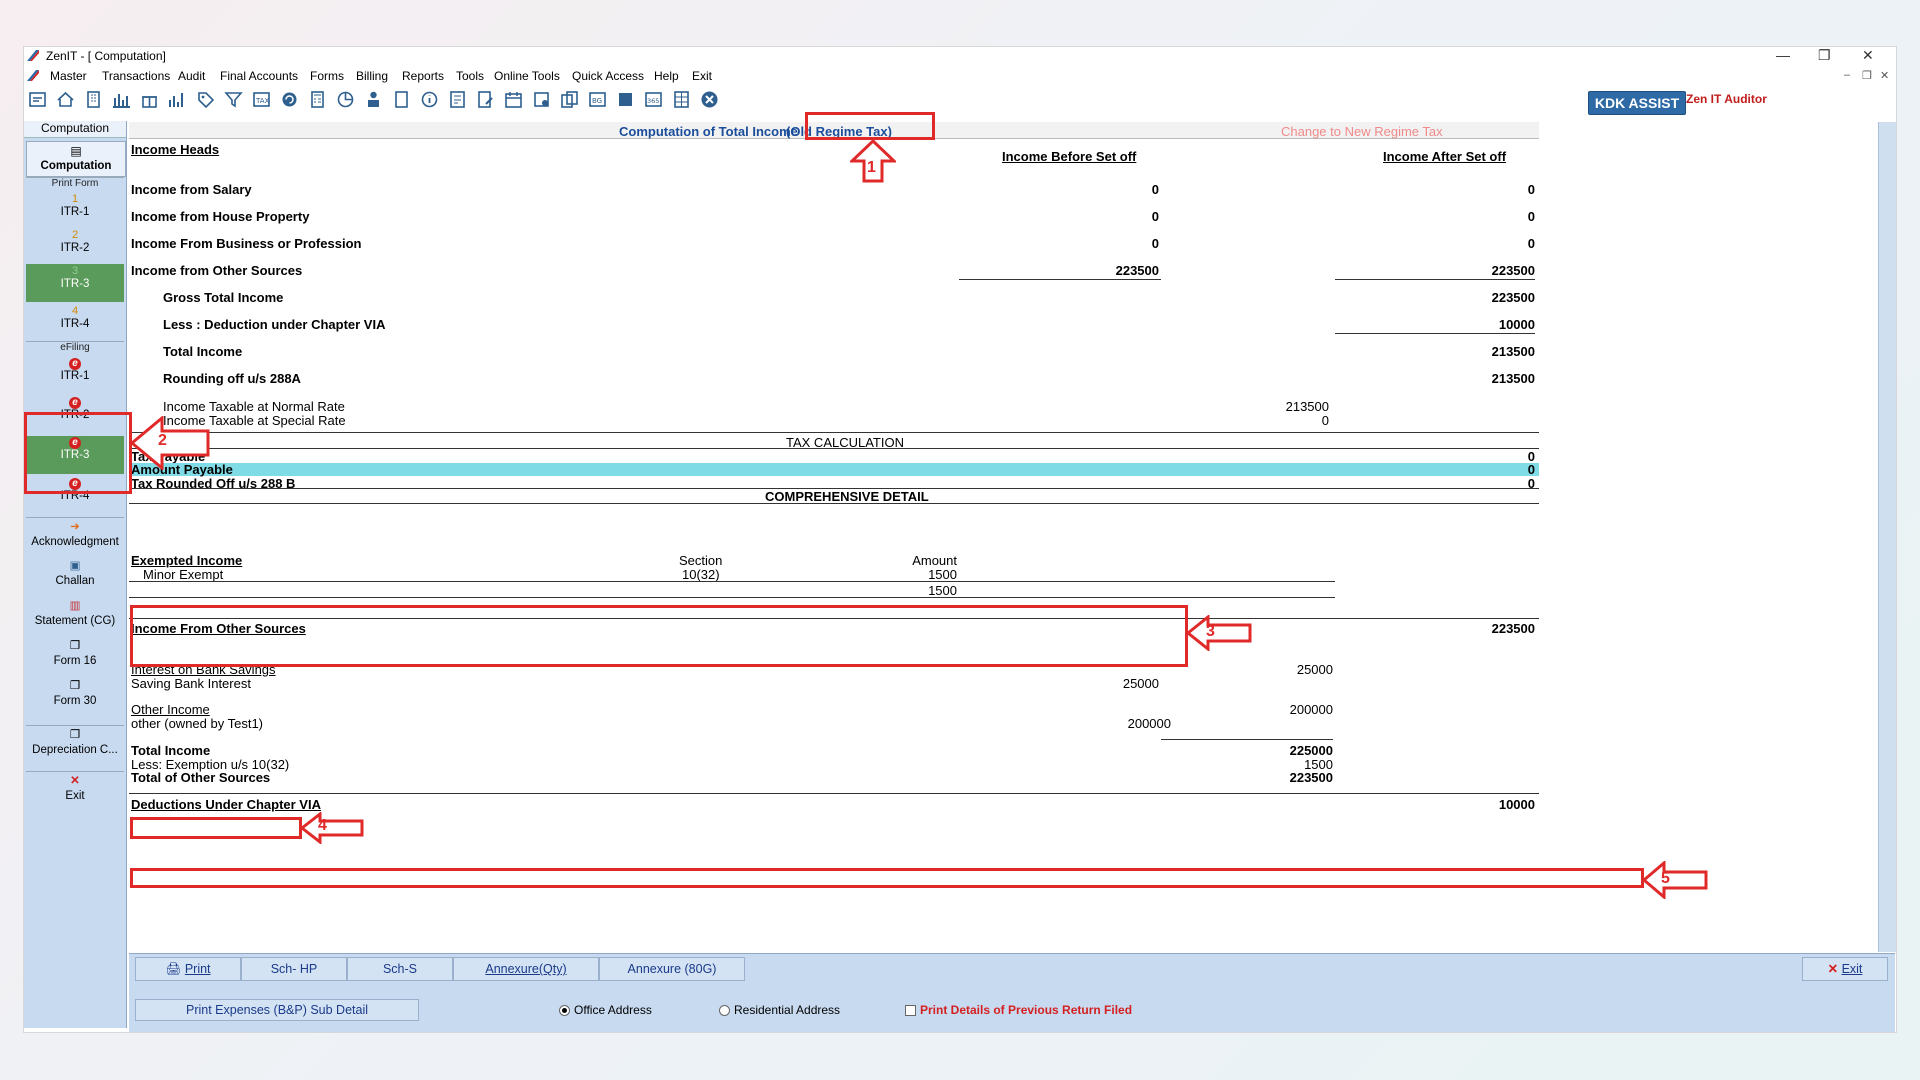  I want to click on sidebar-item-acknowledgment: ➜ Acknowledgment, so click(75, 536).